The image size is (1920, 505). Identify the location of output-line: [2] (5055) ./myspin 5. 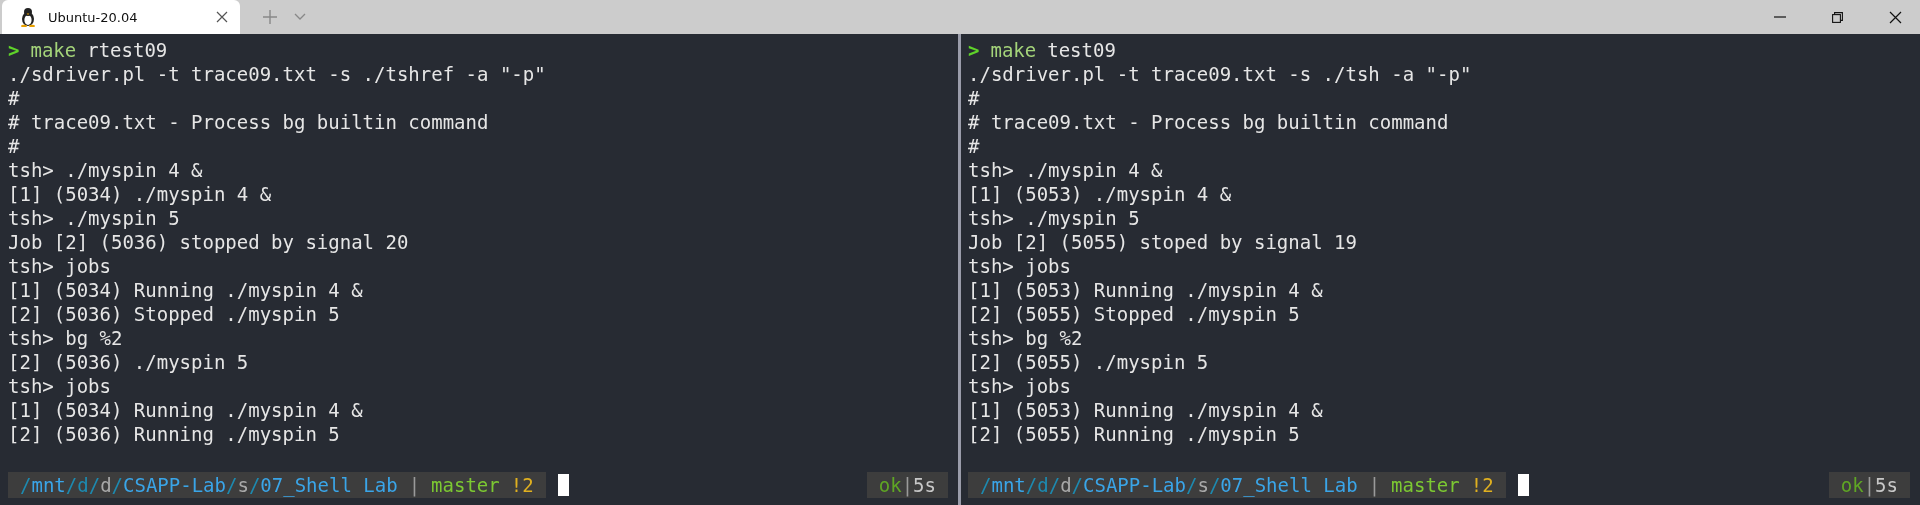
(1088, 362).